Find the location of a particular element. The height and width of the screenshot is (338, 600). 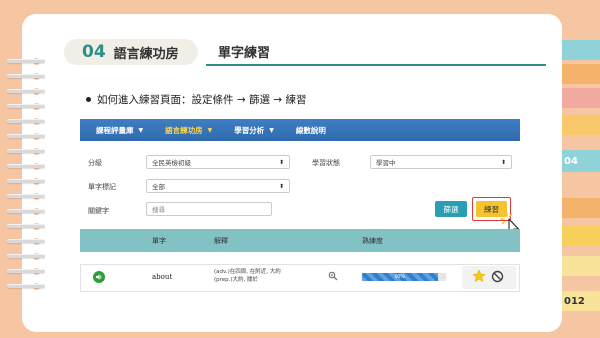

magnifier-icon is located at coordinates (333, 276).